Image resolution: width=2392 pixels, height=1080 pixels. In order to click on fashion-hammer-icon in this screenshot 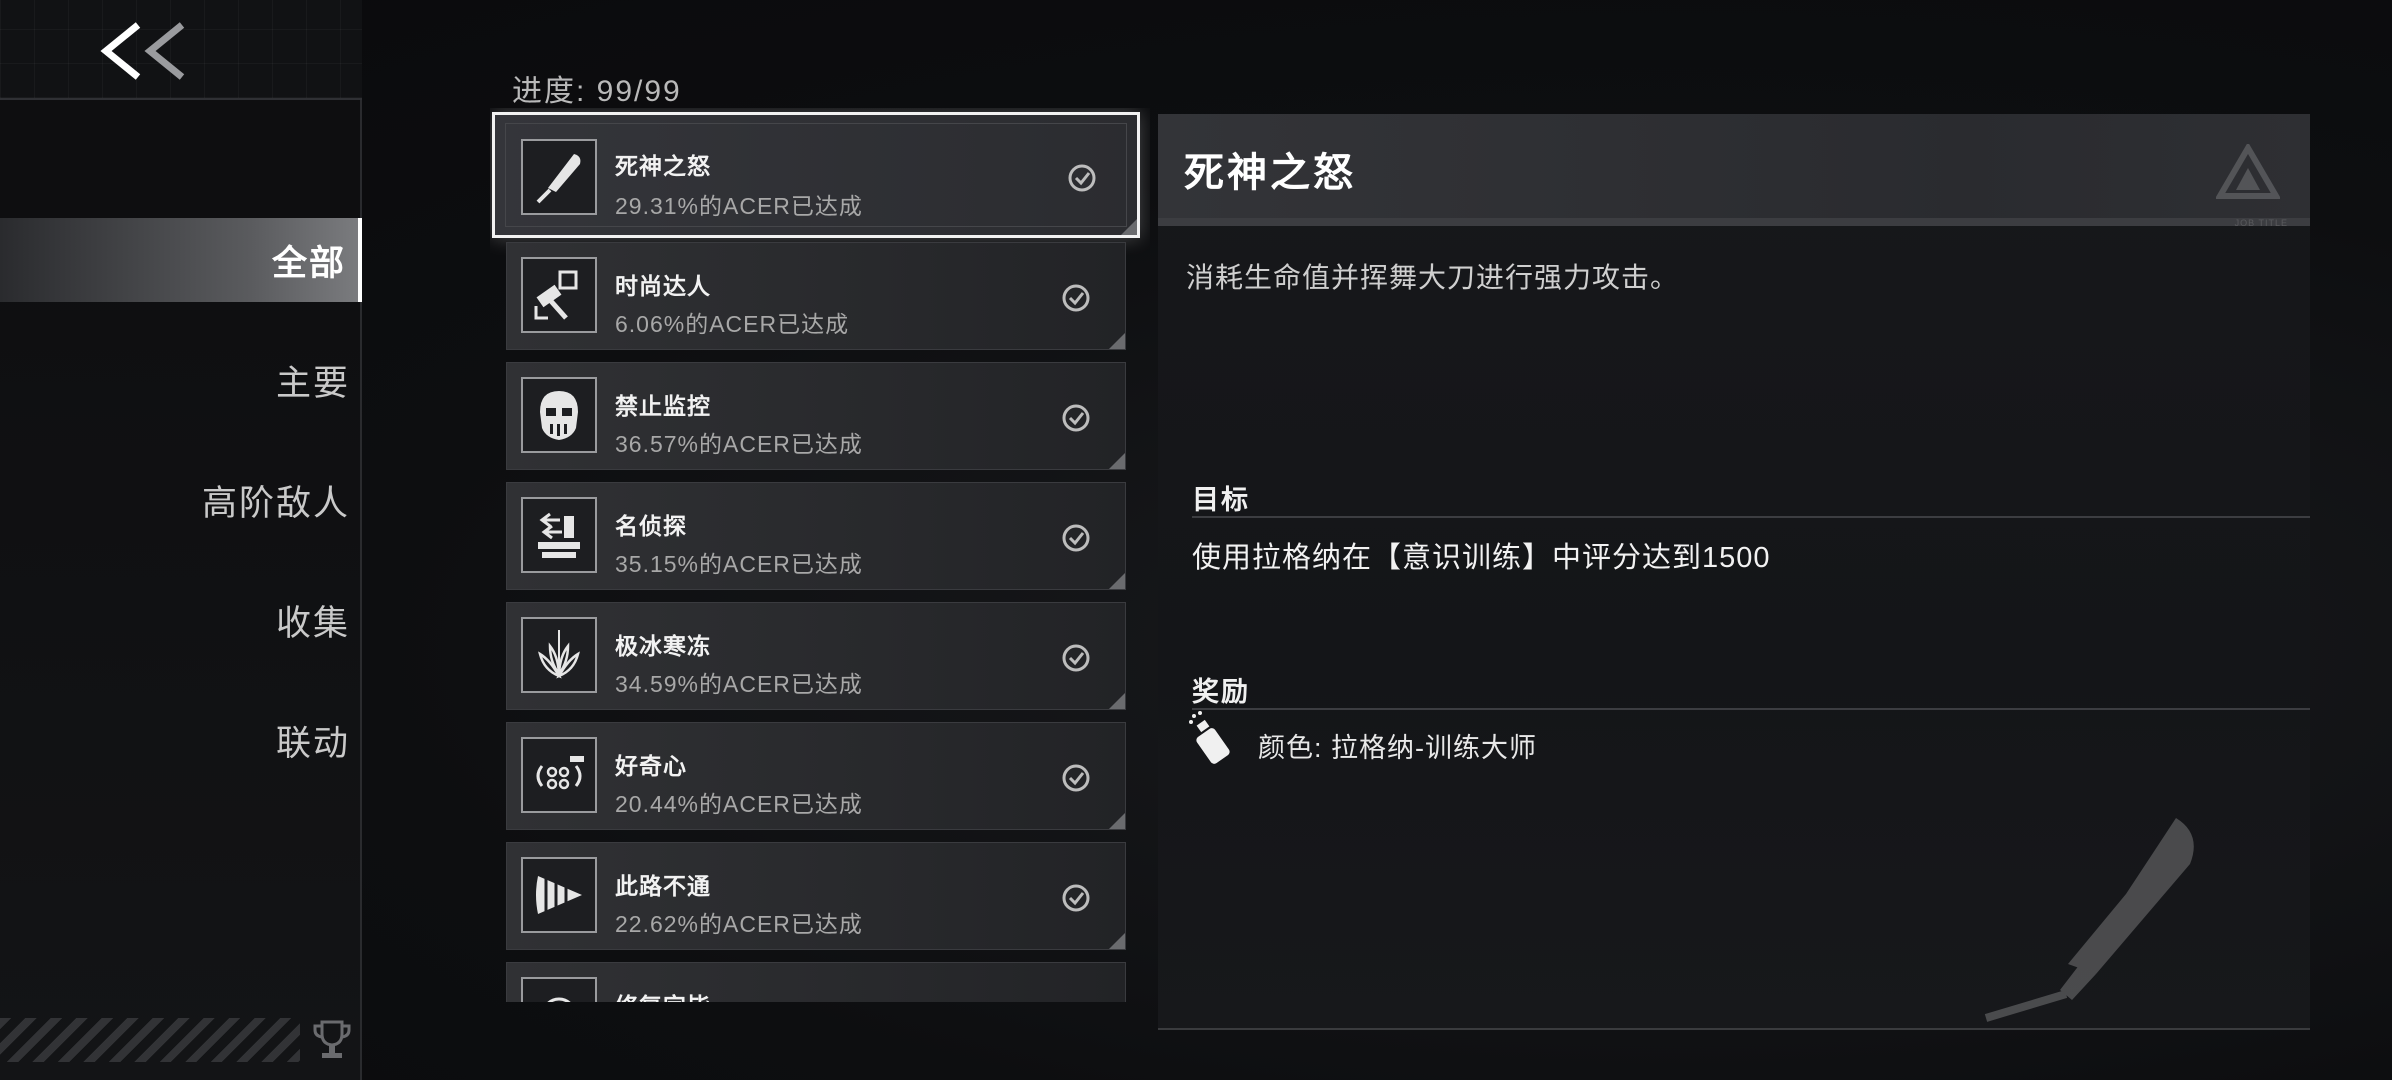, I will do `click(559, 295)`.